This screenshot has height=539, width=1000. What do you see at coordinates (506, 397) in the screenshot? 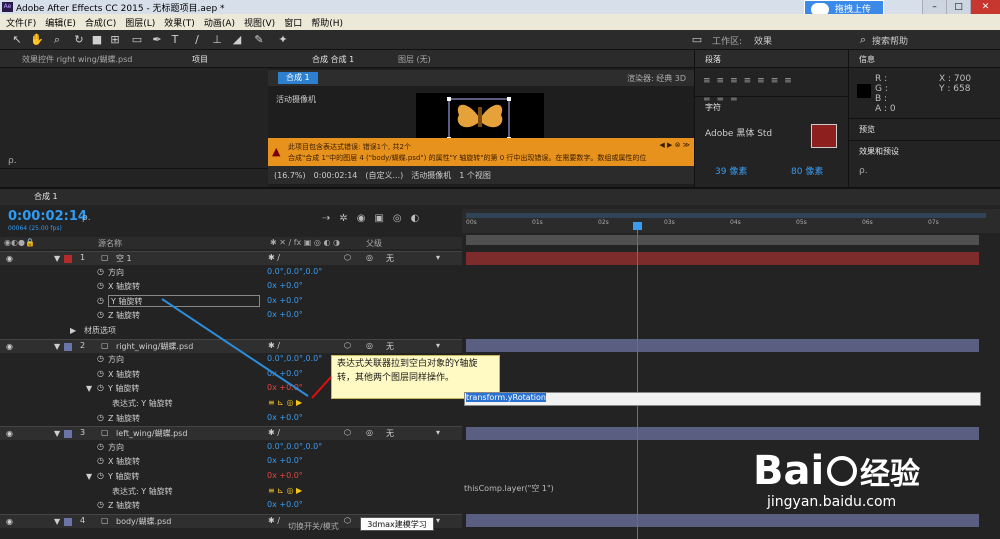
I see `expression-text: transform.yRotation` at bounding box center [506, 397].